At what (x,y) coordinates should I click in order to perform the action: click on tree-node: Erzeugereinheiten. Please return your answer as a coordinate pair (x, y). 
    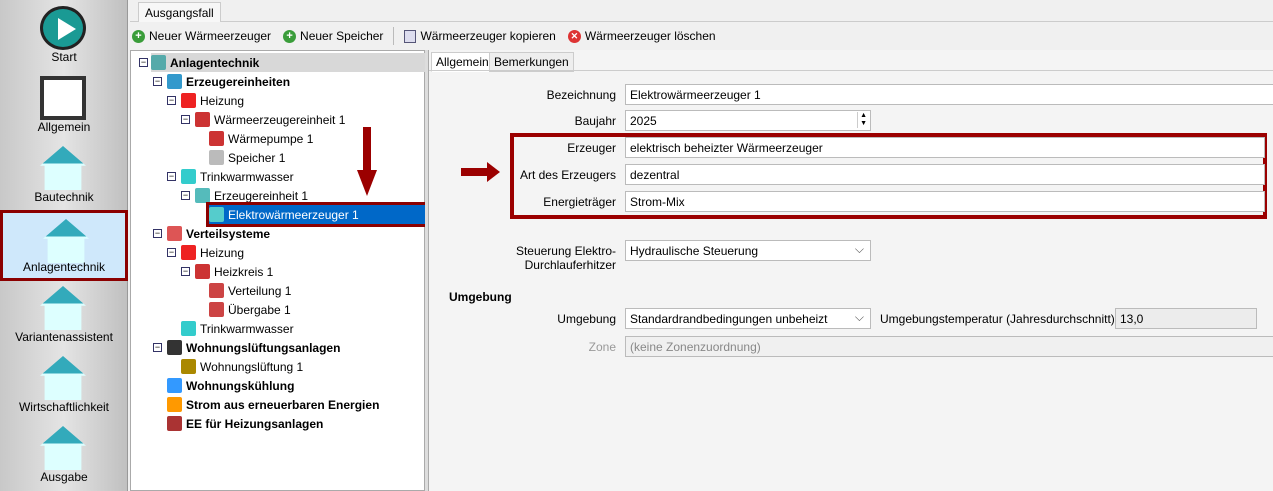
    Looking at the image, I should click on (228, 81).